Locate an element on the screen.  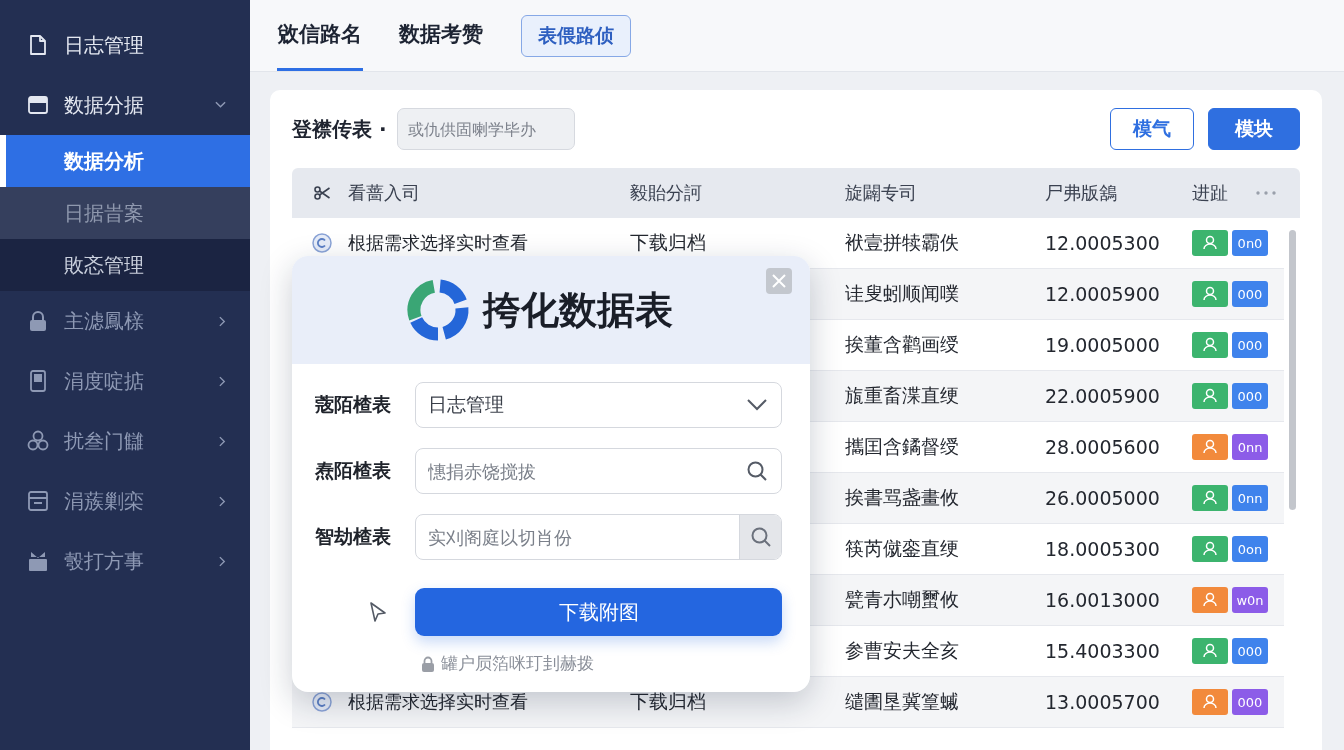
tab: 敓信路名 is located at coordinates (320, 35).